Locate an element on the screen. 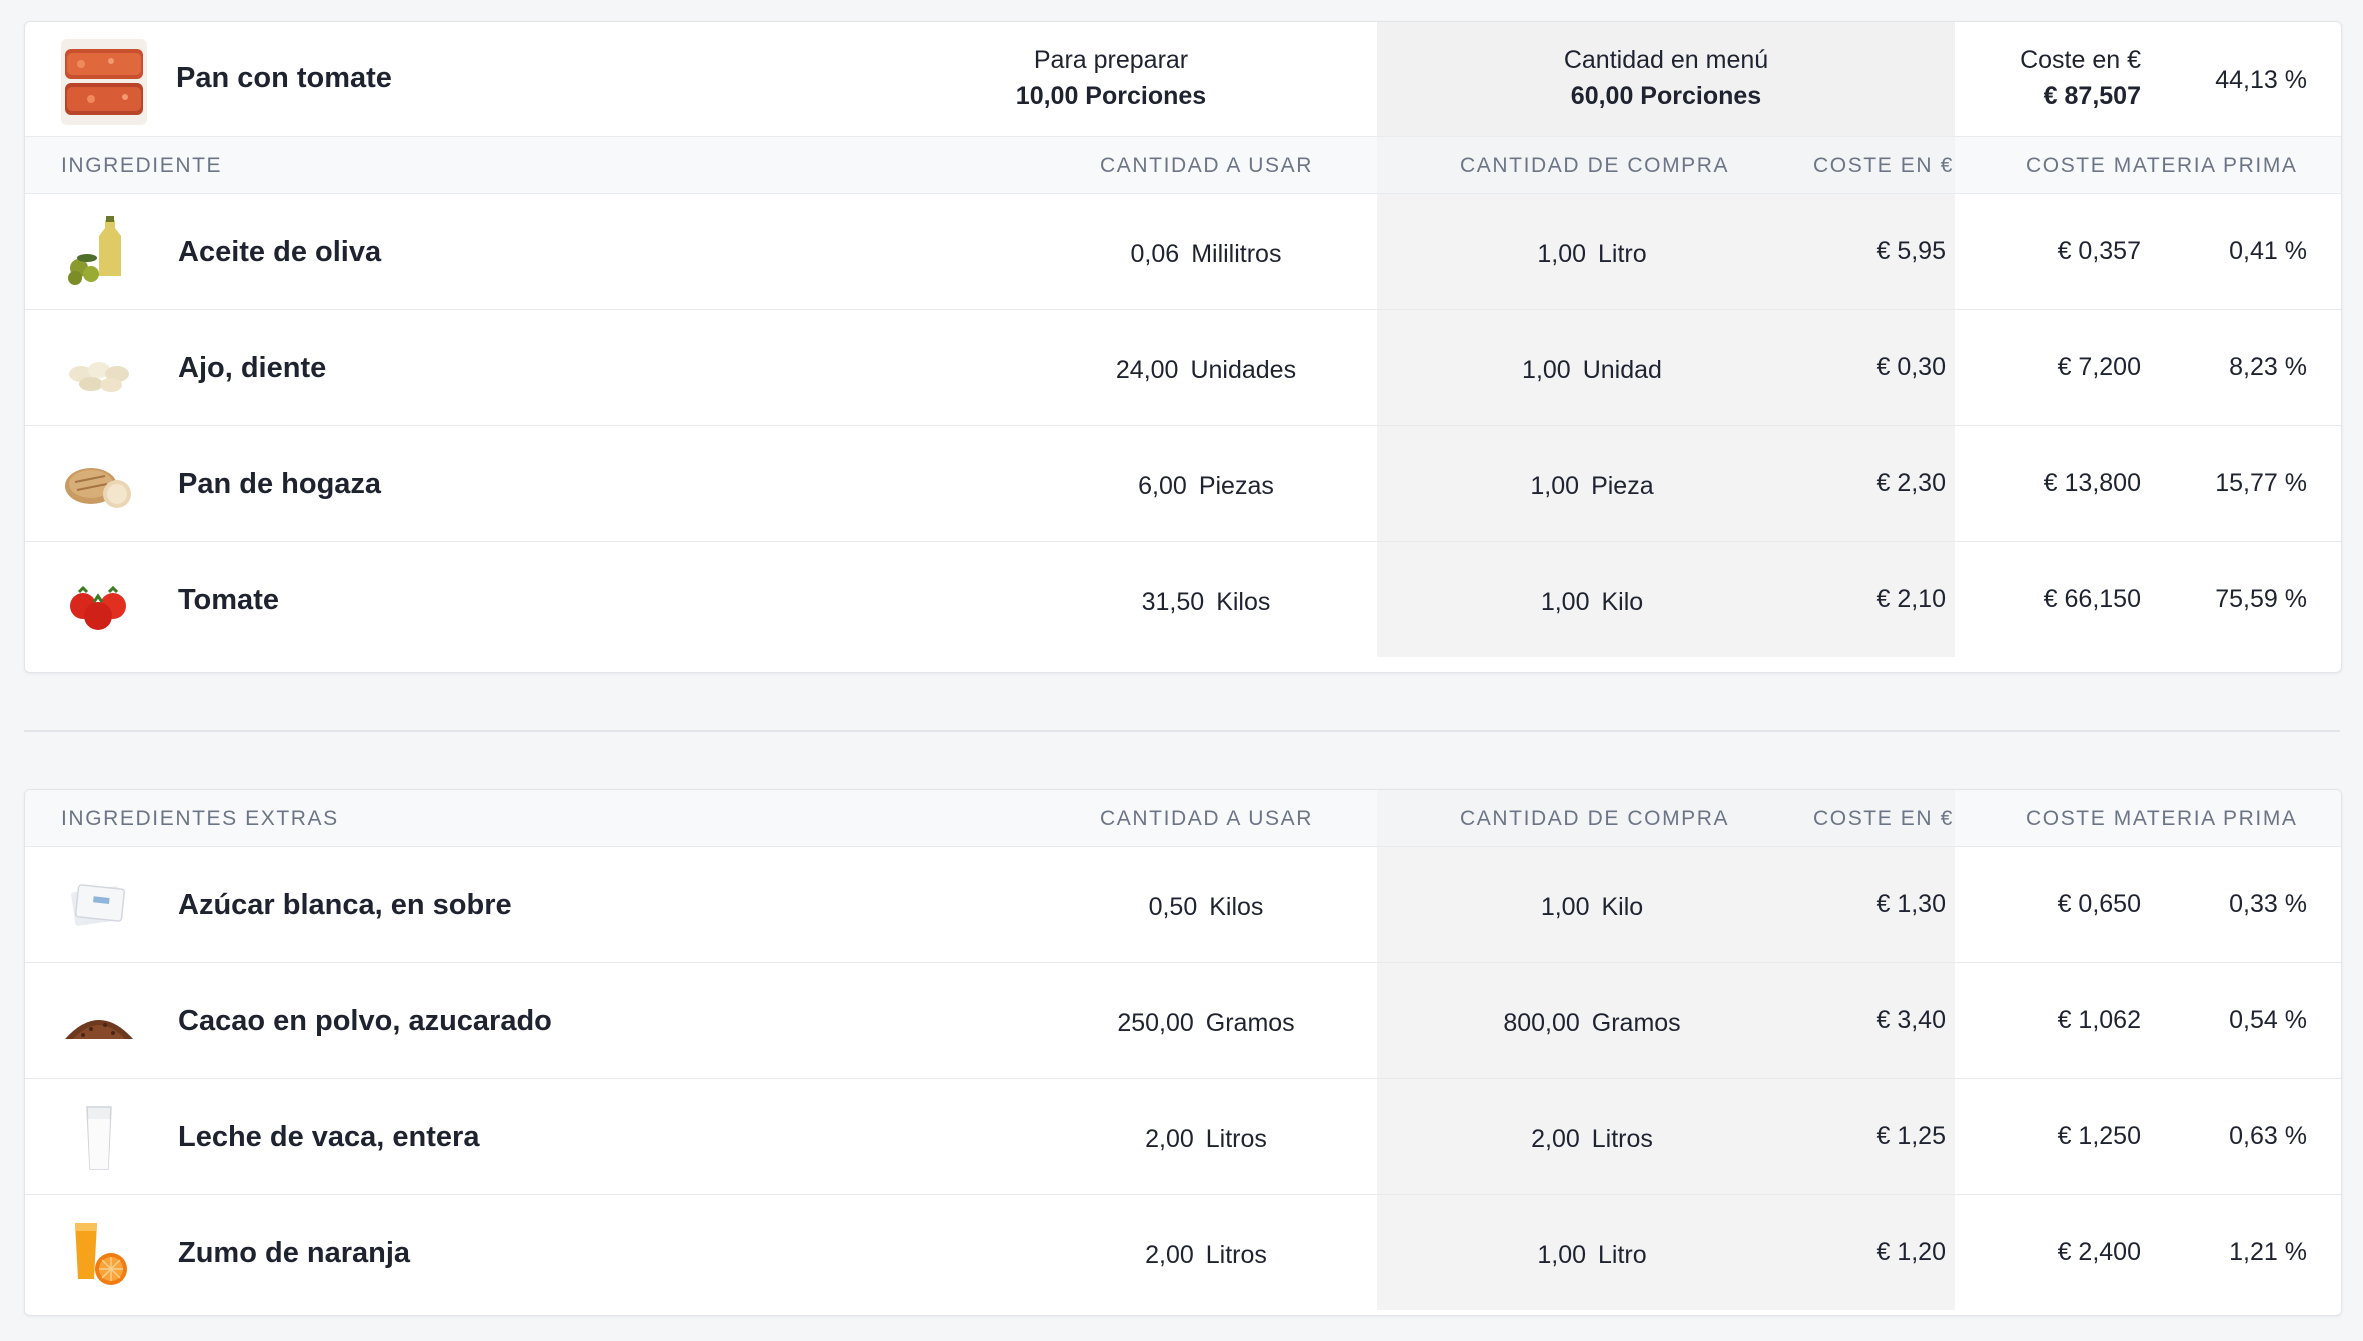  unit-cost: € 0,30 is located at coordinates (1911, 367).